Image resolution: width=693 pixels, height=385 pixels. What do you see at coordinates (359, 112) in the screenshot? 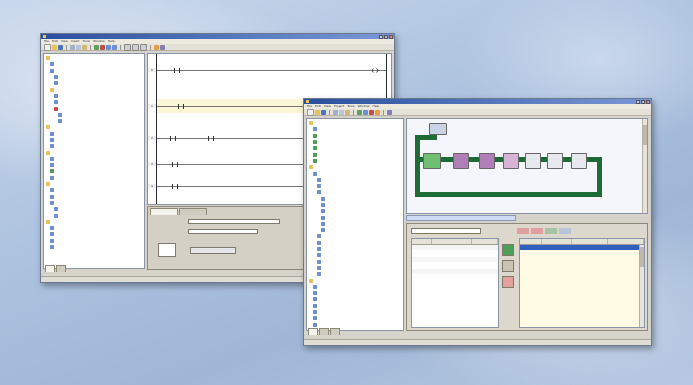
I see `network-icon` at bounding box center [359, 112].